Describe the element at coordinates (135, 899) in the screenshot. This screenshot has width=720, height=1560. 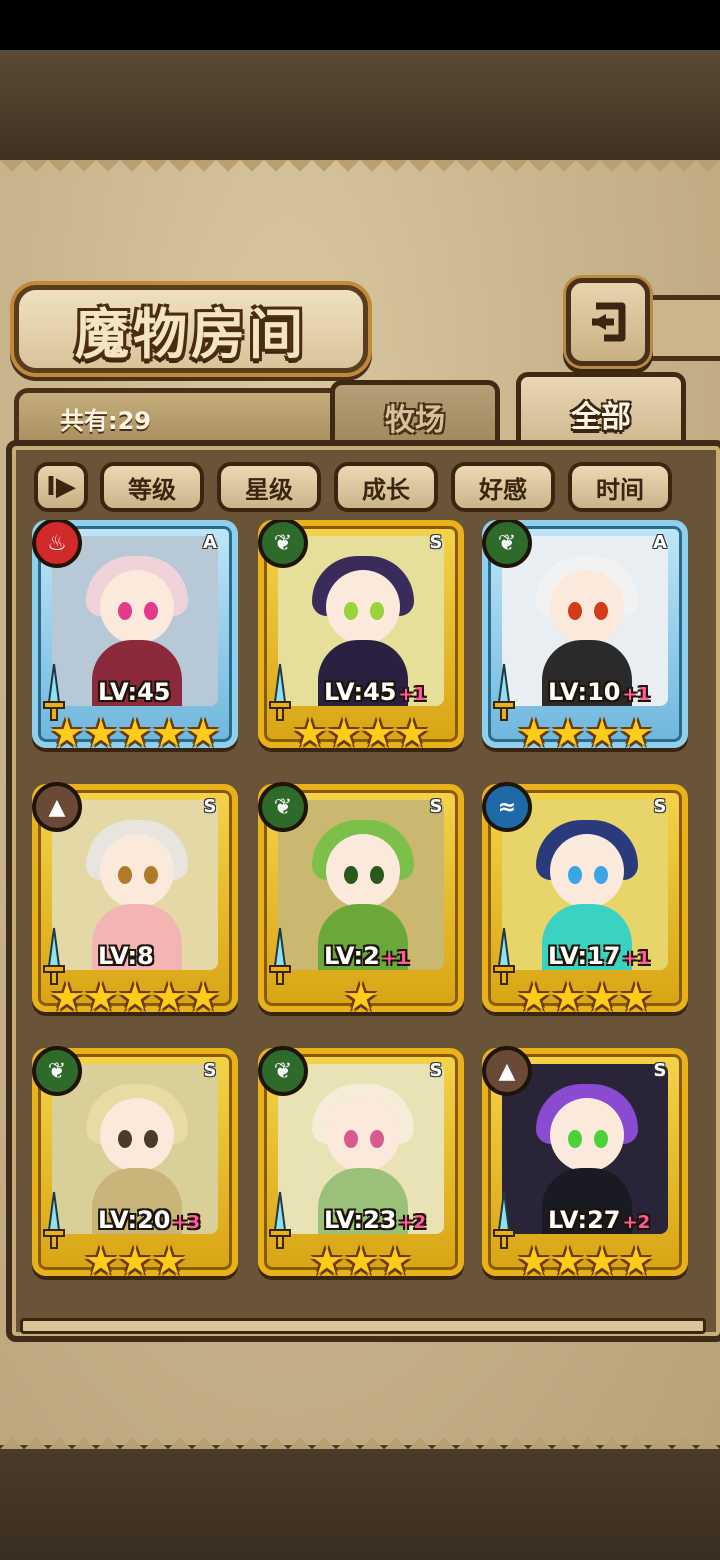
I see `monster-card: ▲ S LV:8 ★★★★★` at that location.